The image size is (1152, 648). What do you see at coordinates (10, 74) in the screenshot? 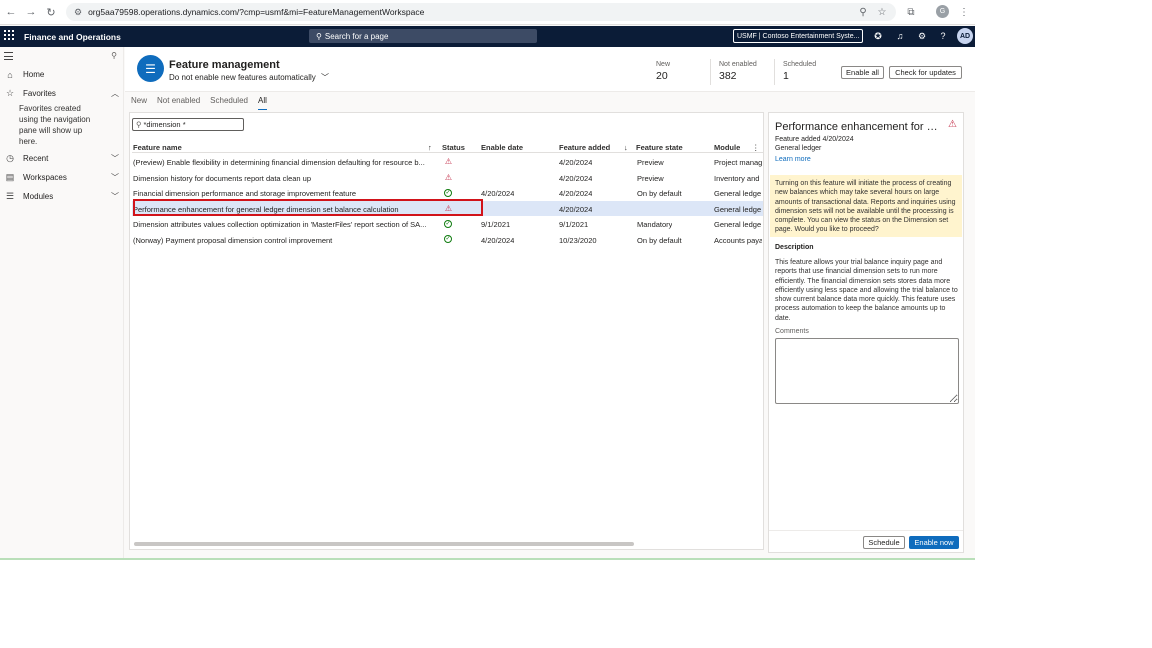
I see `home-icon: ⌂` at bounding box center [10, 74].